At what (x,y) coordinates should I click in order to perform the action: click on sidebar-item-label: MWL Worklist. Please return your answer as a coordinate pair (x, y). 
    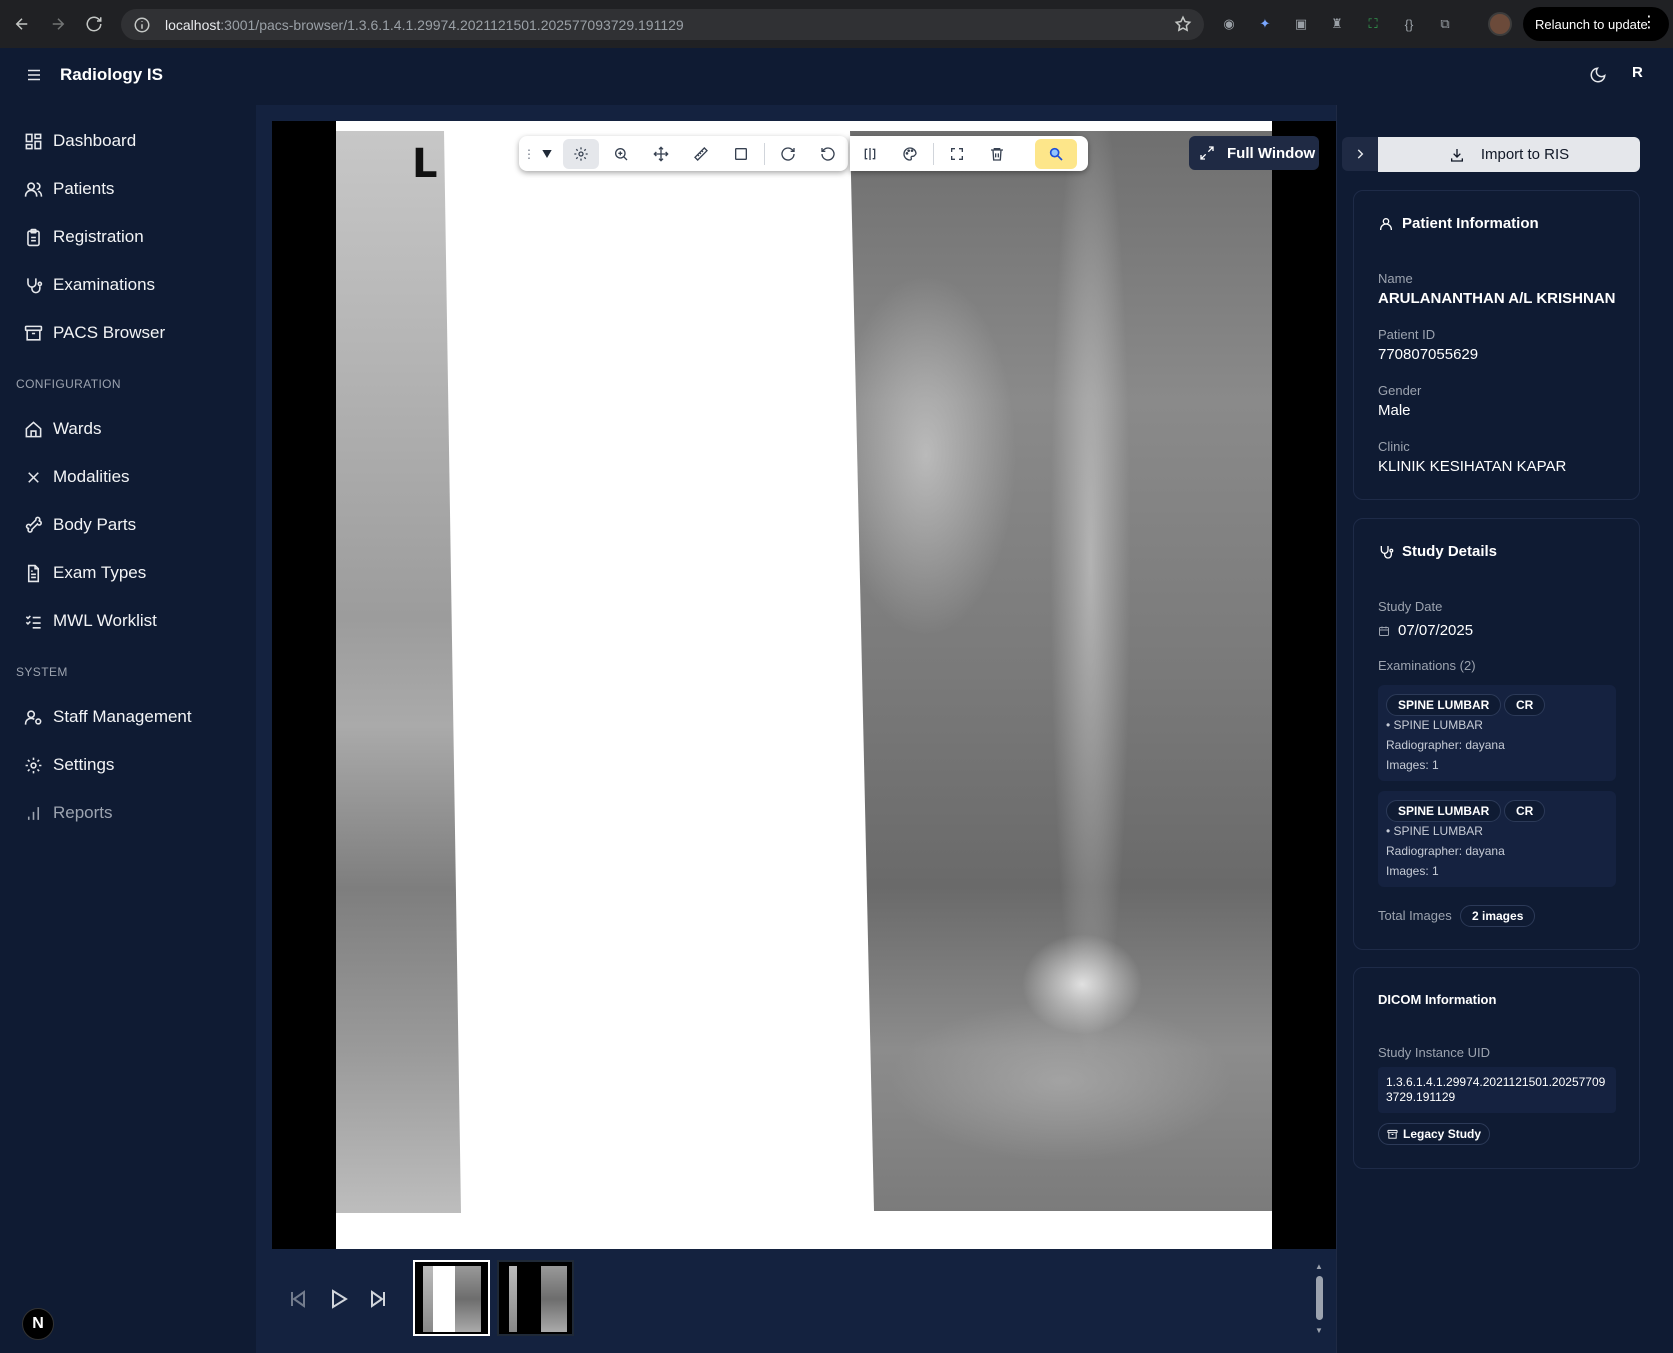
    Looking at the image, I should click on (105, 620).